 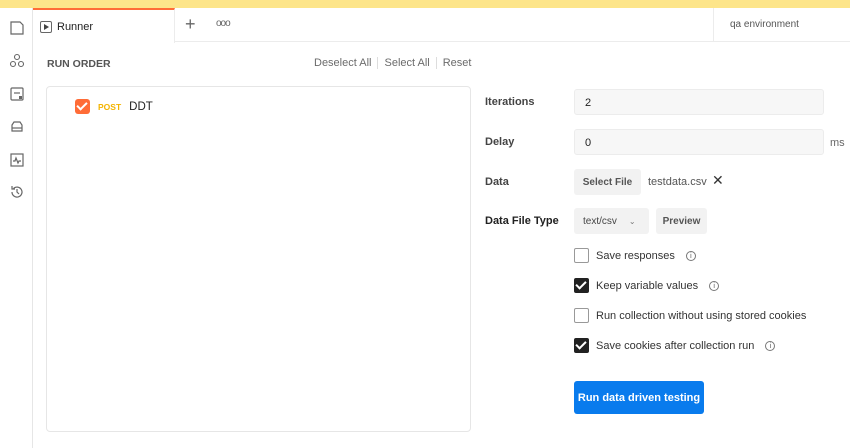 What do you see at coordinates (639, 397) in the screenshot?
I see `run-button: Run data driven testing` at bounding box center [639, 397].